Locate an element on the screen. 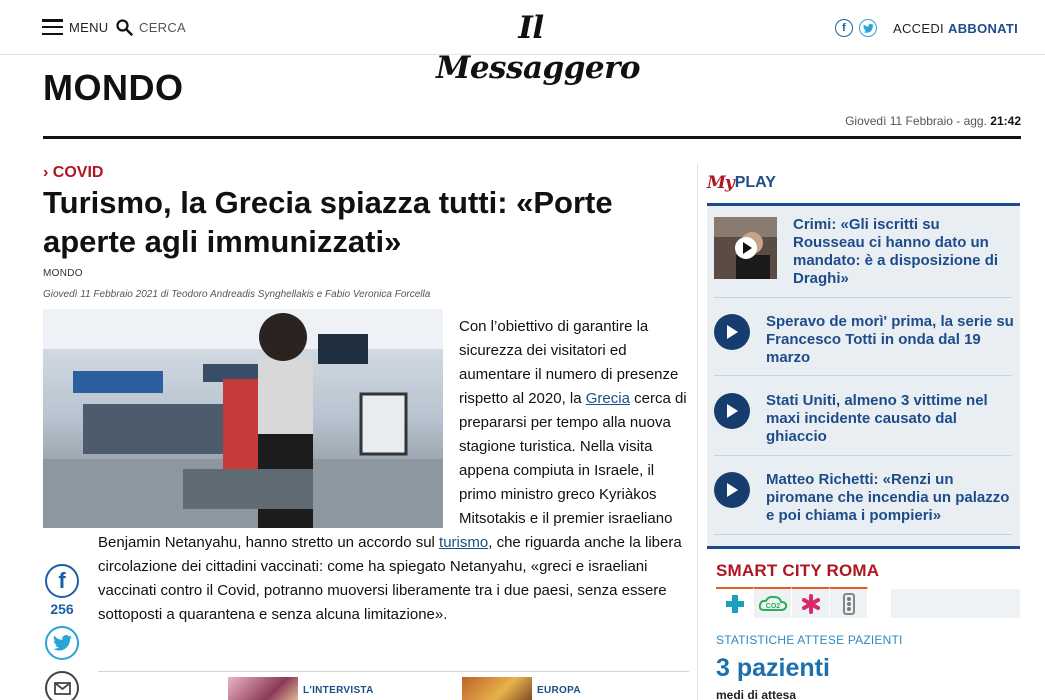  co2-label: CO2 is located at coordinates (772, 606).